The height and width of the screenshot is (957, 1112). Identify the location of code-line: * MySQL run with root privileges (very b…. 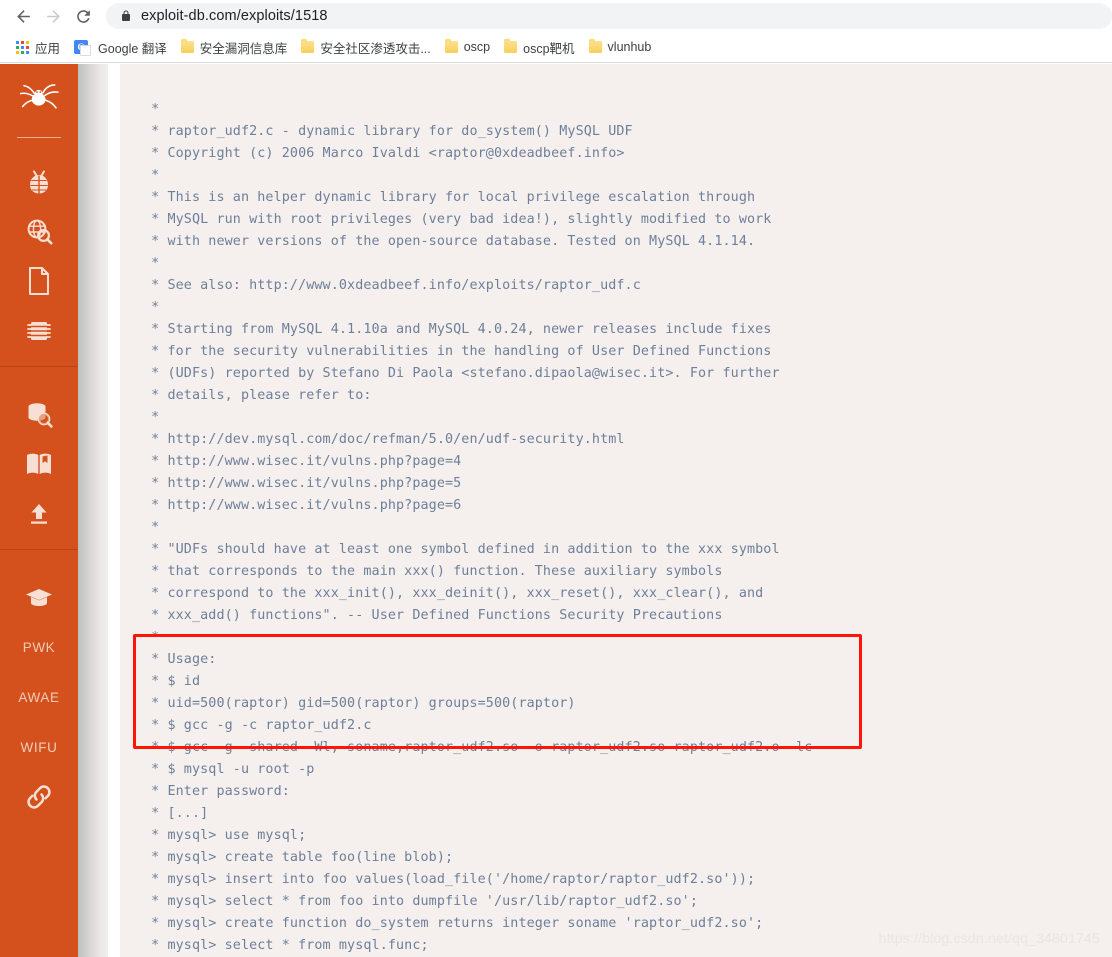
(457, 220).